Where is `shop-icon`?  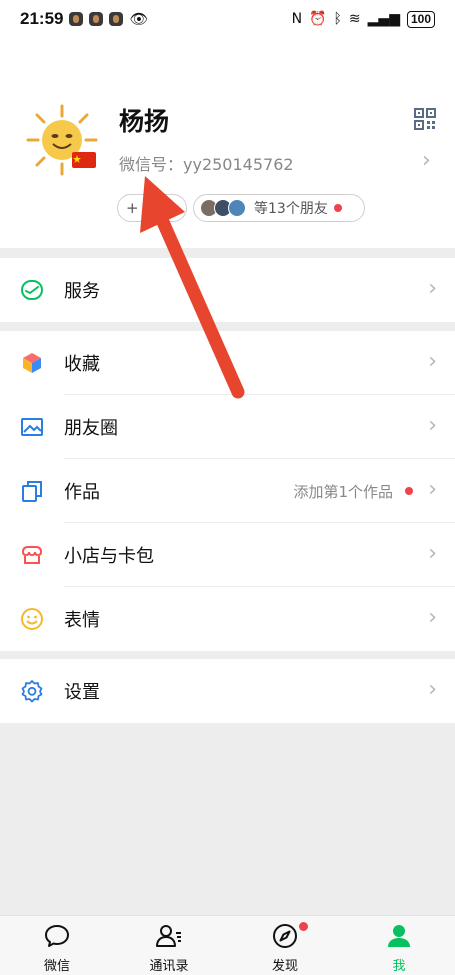
shop-icon is located at coordinates (32, 555).